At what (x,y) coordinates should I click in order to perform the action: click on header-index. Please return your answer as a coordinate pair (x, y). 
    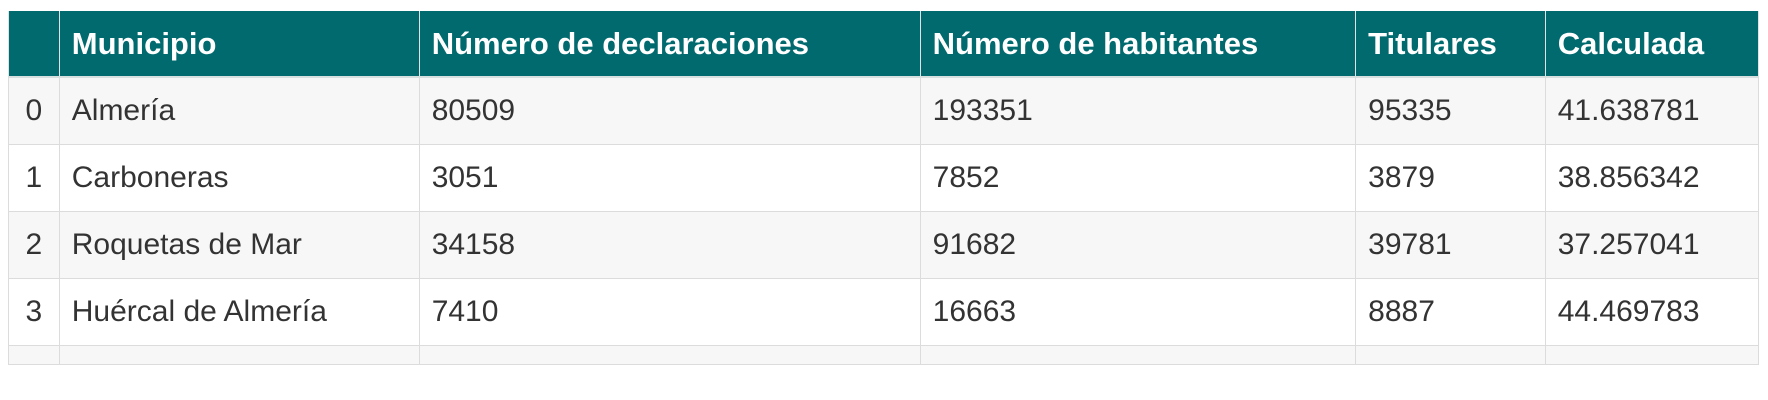
    Looking at the image, I should click on (34, 44).